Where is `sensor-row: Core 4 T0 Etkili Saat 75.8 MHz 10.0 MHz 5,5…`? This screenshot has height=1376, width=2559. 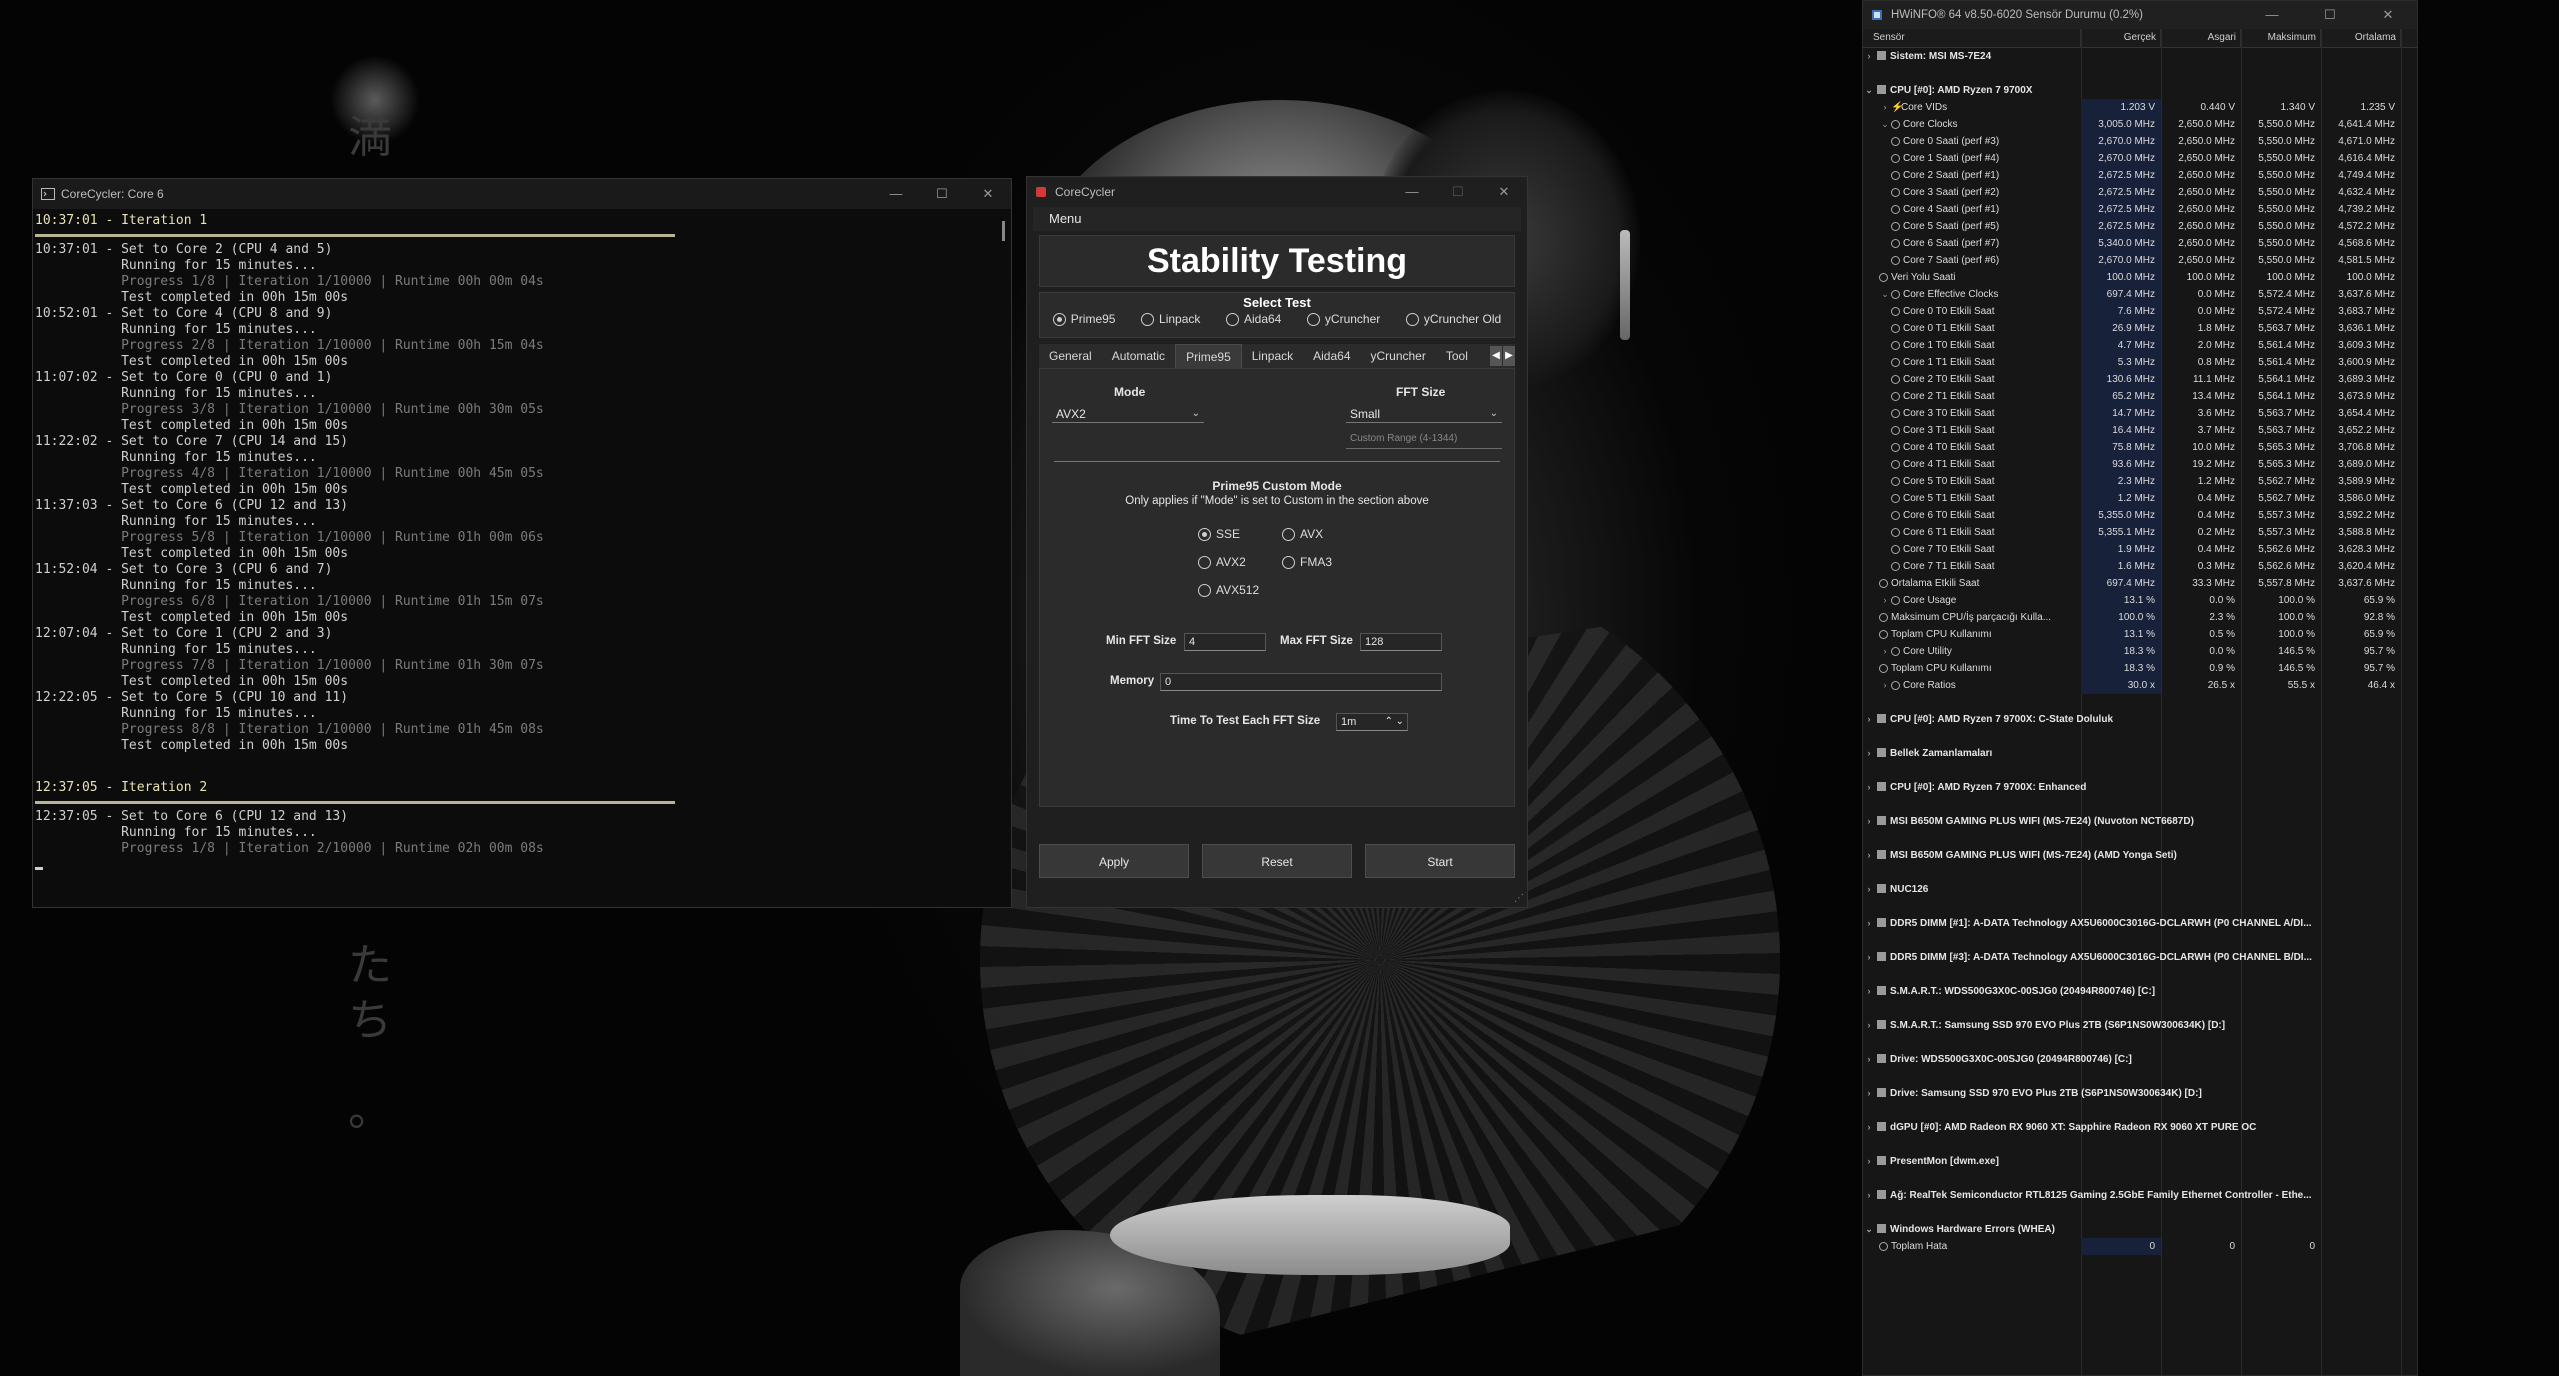 sensor-row: Core 4 T0 Etkili Saat 75.8 MHz 10.0 MHz 5,5… is located at coordinates (2140, 447).